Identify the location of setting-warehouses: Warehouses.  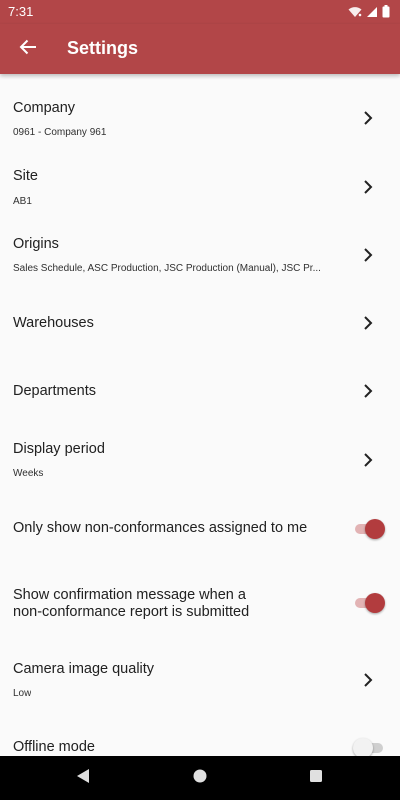
(200, 323).